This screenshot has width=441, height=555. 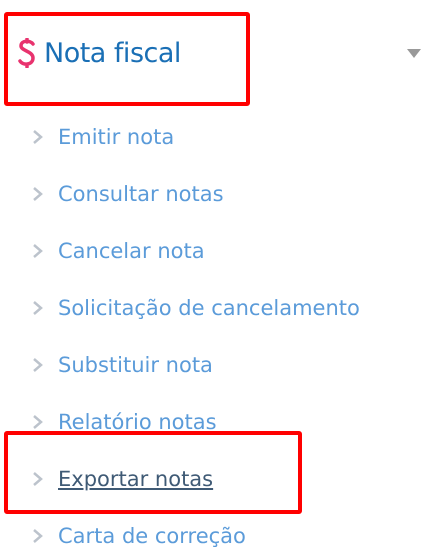 What do you see at coordinates (137, 422) in the screenshot?
I see `menu-link: Relatório notas` at bounding box center [137, 422].